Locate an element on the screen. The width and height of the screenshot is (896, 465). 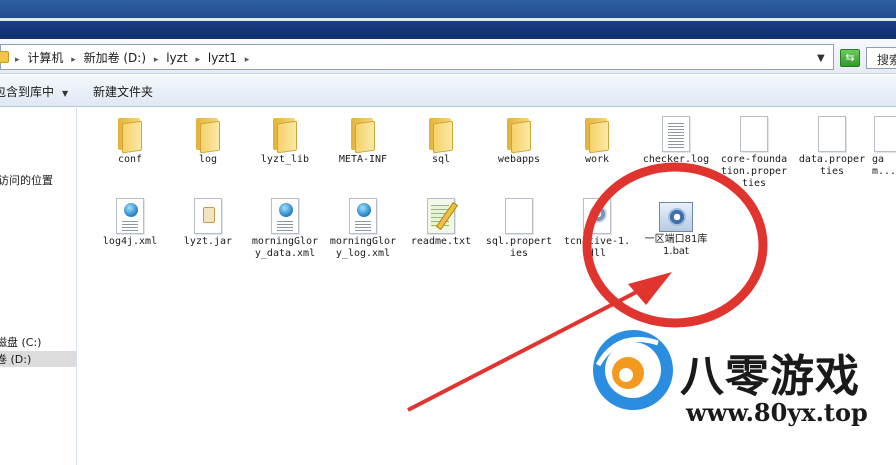
search-input: 搜索 is located at coordinates (881, 58).